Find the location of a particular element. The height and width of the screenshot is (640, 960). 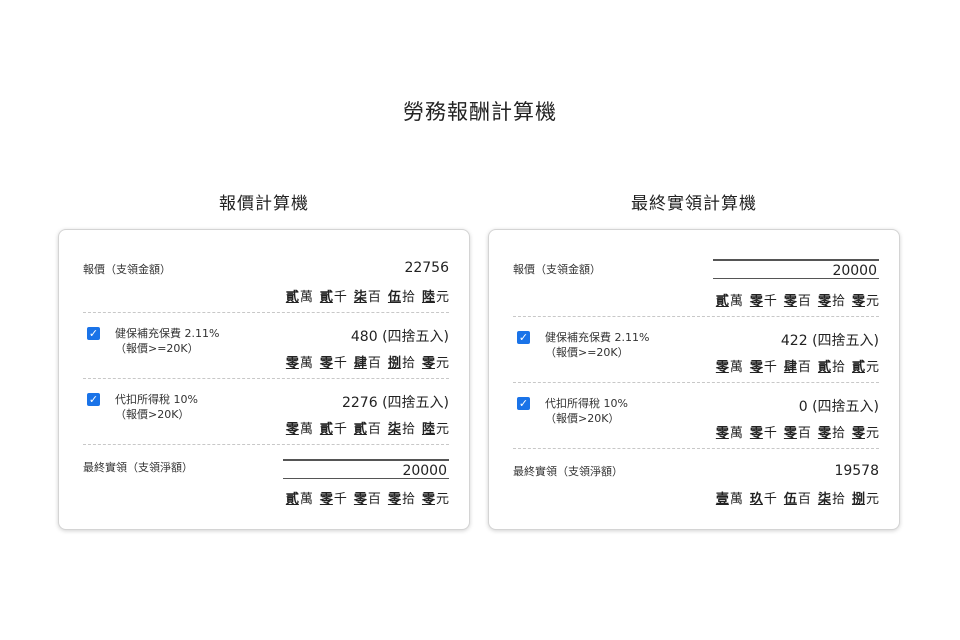

numeral-value: 柒 is located at coordinates (394, 429).